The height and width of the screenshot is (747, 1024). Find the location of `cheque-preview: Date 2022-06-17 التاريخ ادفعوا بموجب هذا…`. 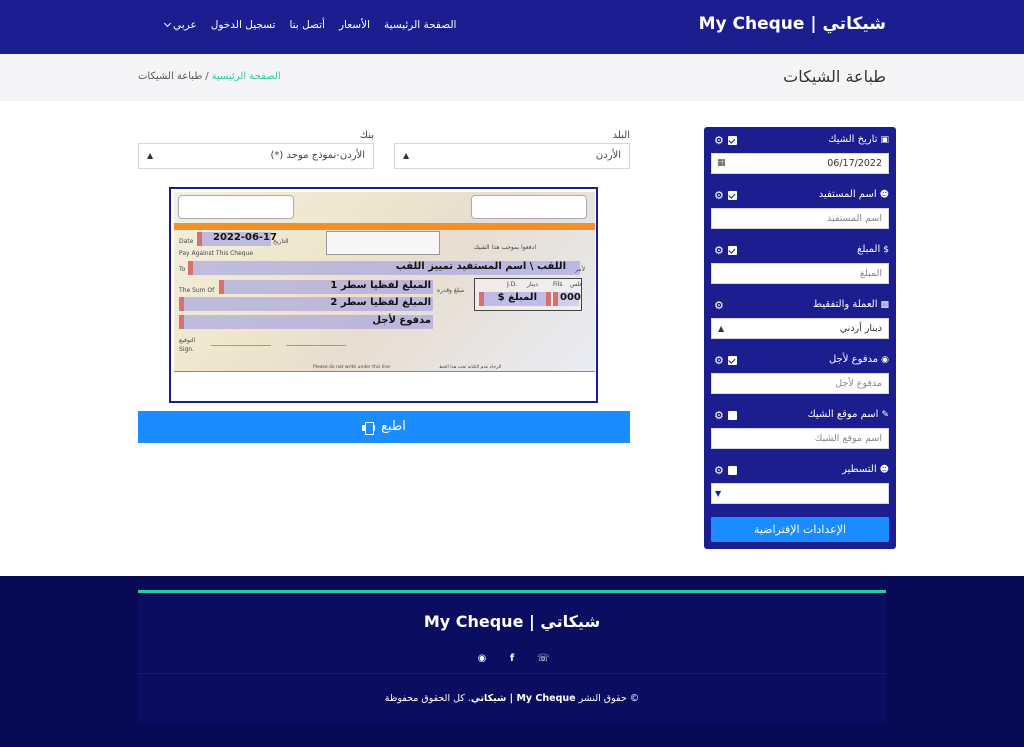

cheque-preview: Date 2022-06-17 التاريخ ادفعوا بموجب هذا… is located at coordinates (383, 295).